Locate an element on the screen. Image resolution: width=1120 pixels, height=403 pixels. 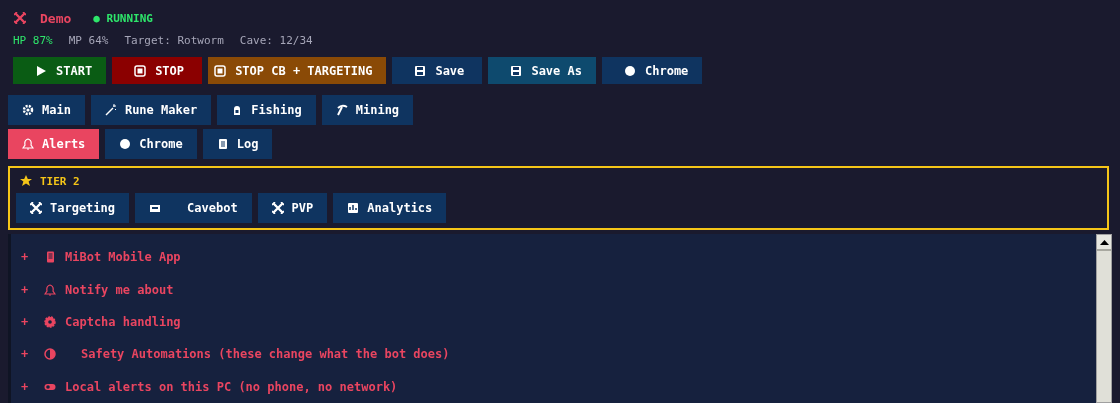
star-icon is located at coordinates (26, 181).